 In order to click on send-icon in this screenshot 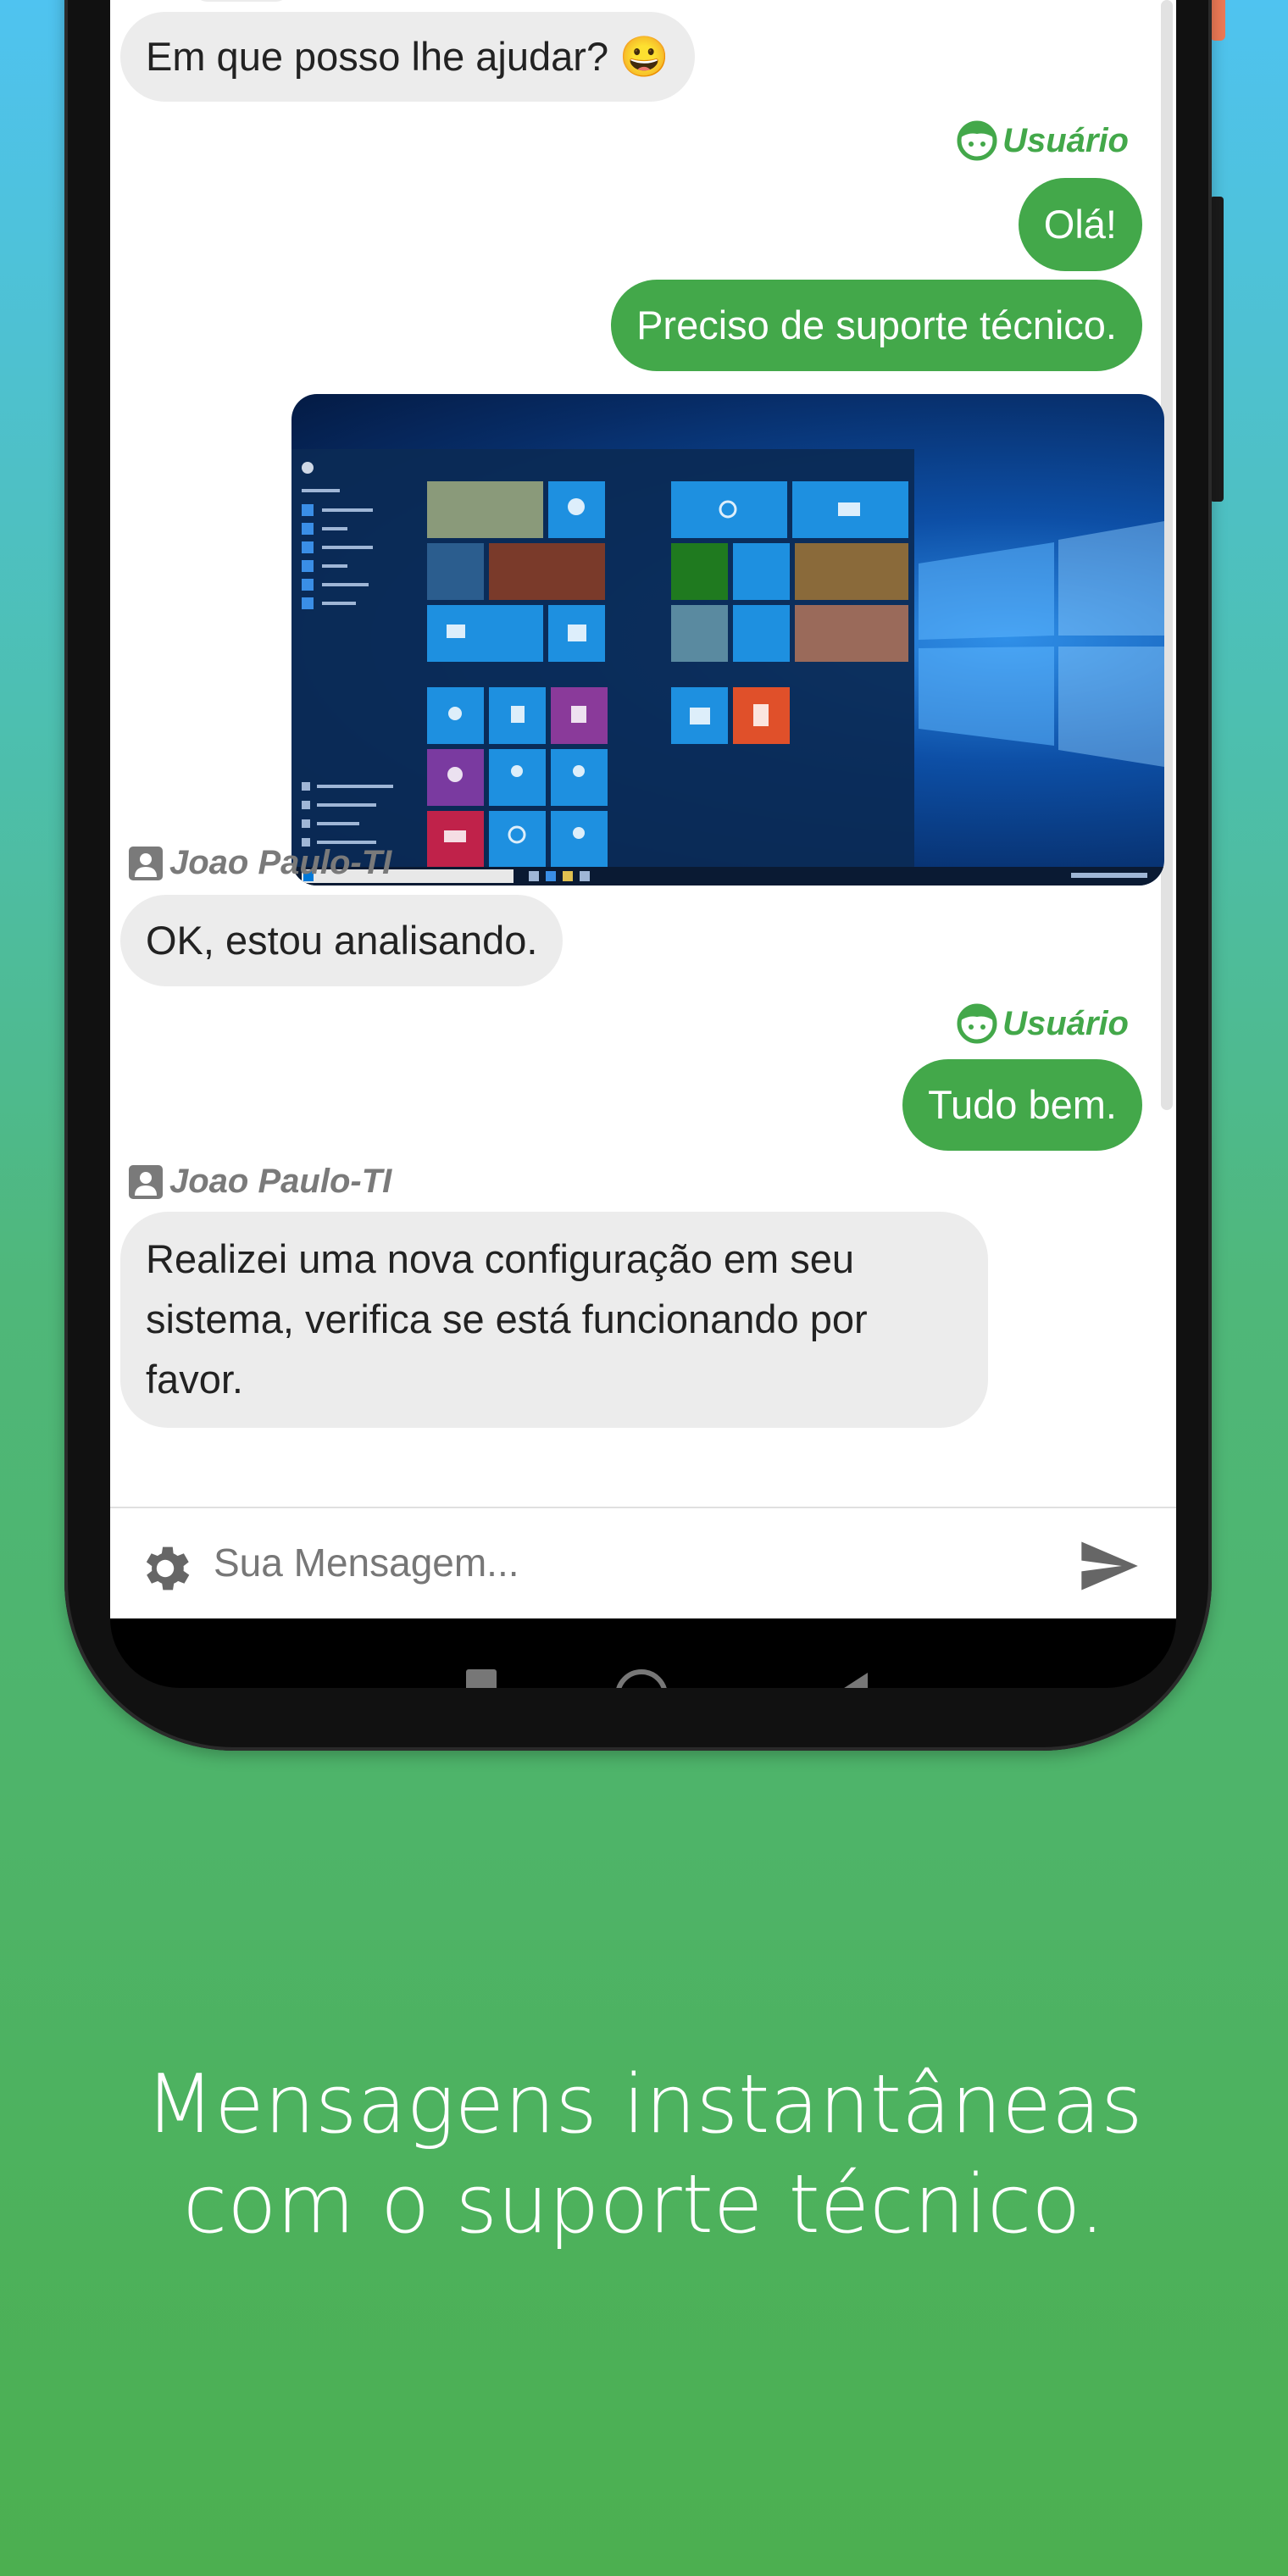, I will do `click(1108, 1566)`.